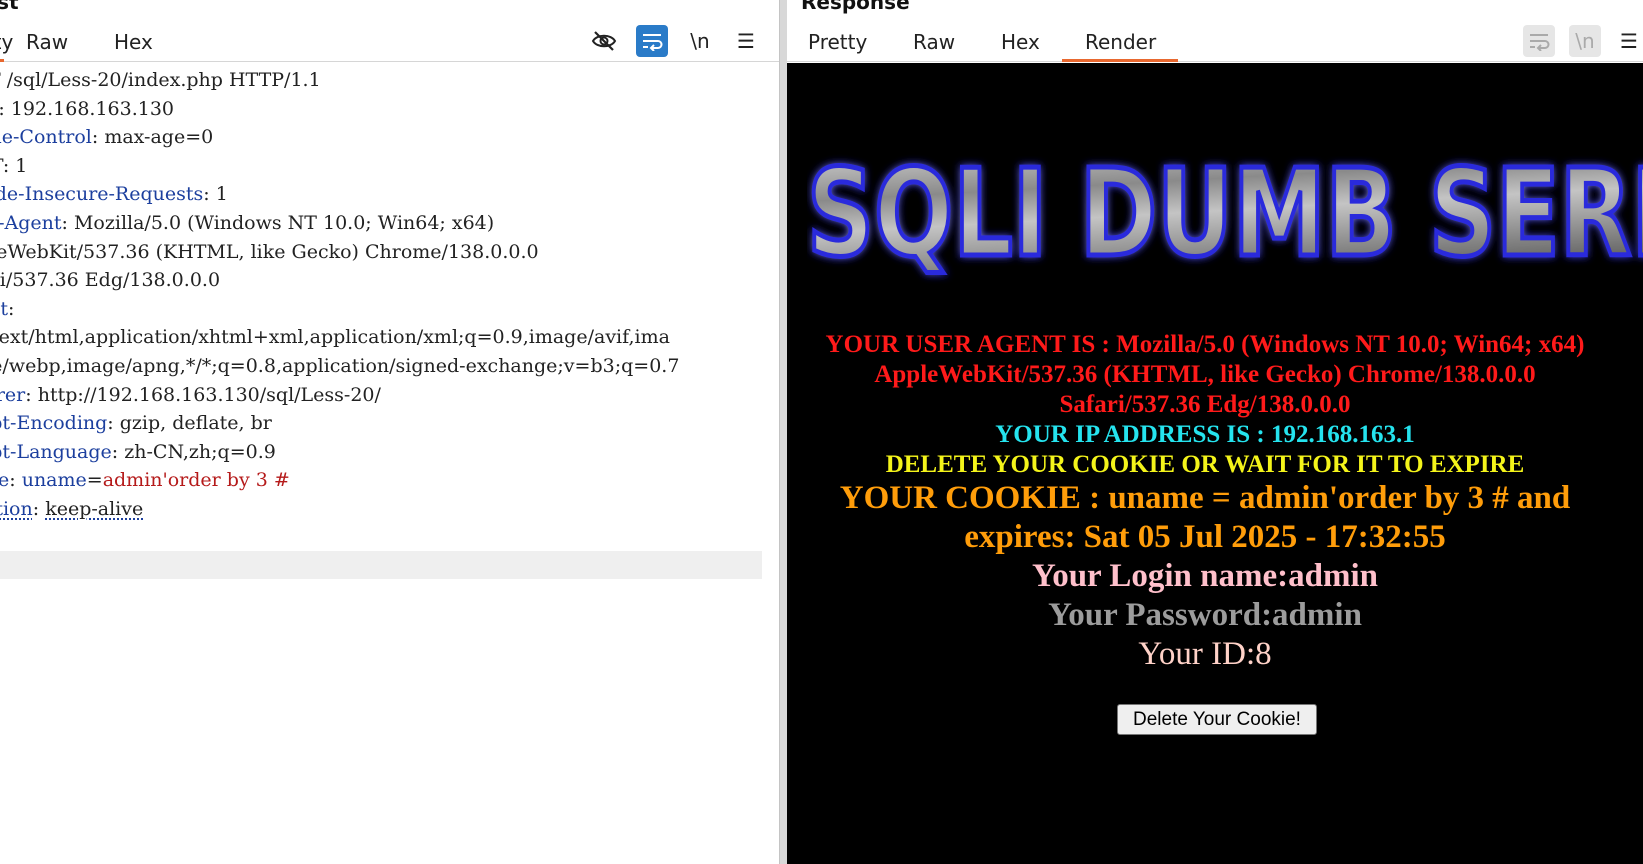 This screenshot has width=1643, height=864. I want to click on header-value: zh-CN,zh;q=0.9, so click(200, 451).